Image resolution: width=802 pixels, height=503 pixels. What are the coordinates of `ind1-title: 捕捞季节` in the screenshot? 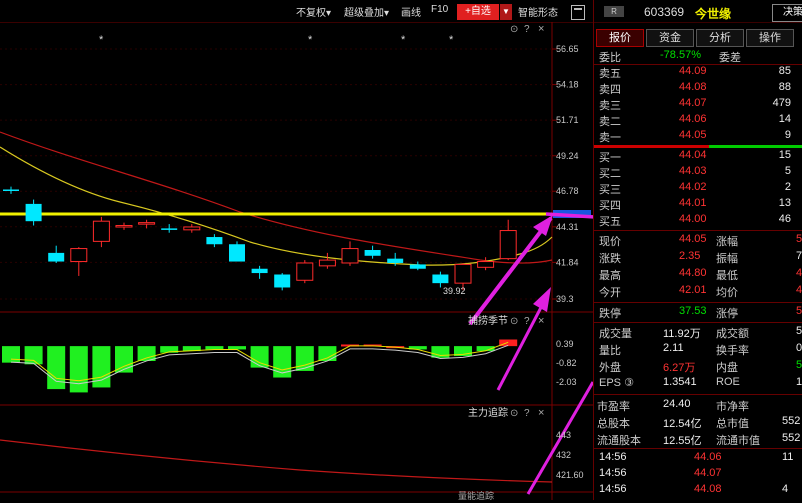 It's located at (488, 320).